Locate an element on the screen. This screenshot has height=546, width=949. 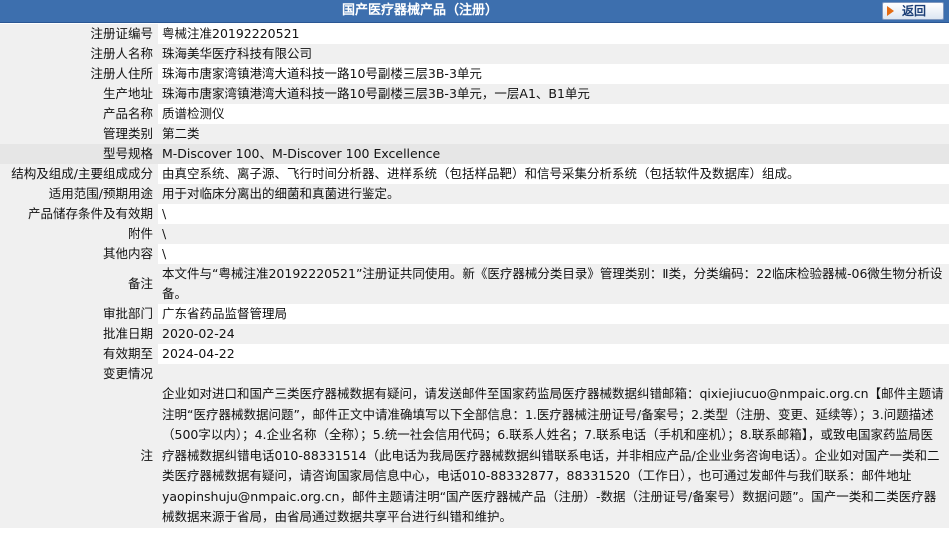
table-row: 产品储存条件及有效期 \ is located at coordinates (474, 214).